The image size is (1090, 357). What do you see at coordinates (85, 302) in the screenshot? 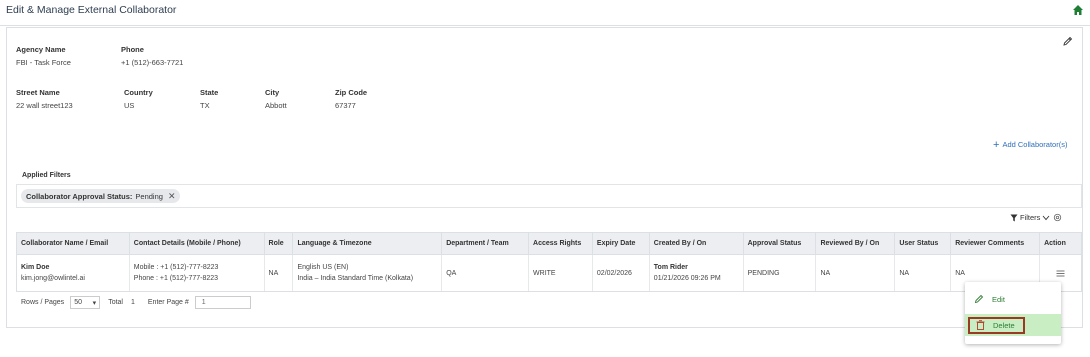
I see `rows-per-page-select: 50 ▾` at bounding box center [85, 302].